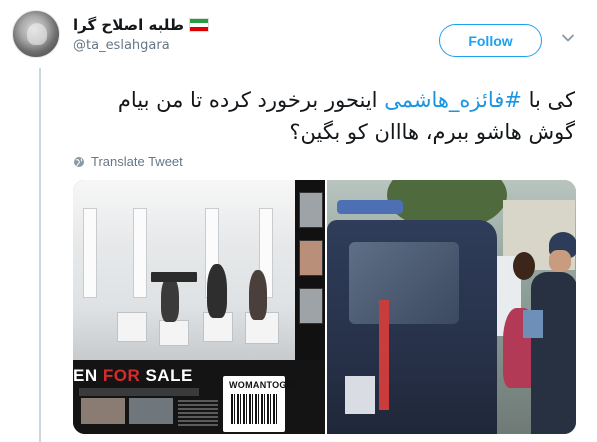 Image resolution: width=597 pixels, height=442 pixels. Describe the element at coordinates (79, 161) in the screenshot. I see `globe-icon` at that location.